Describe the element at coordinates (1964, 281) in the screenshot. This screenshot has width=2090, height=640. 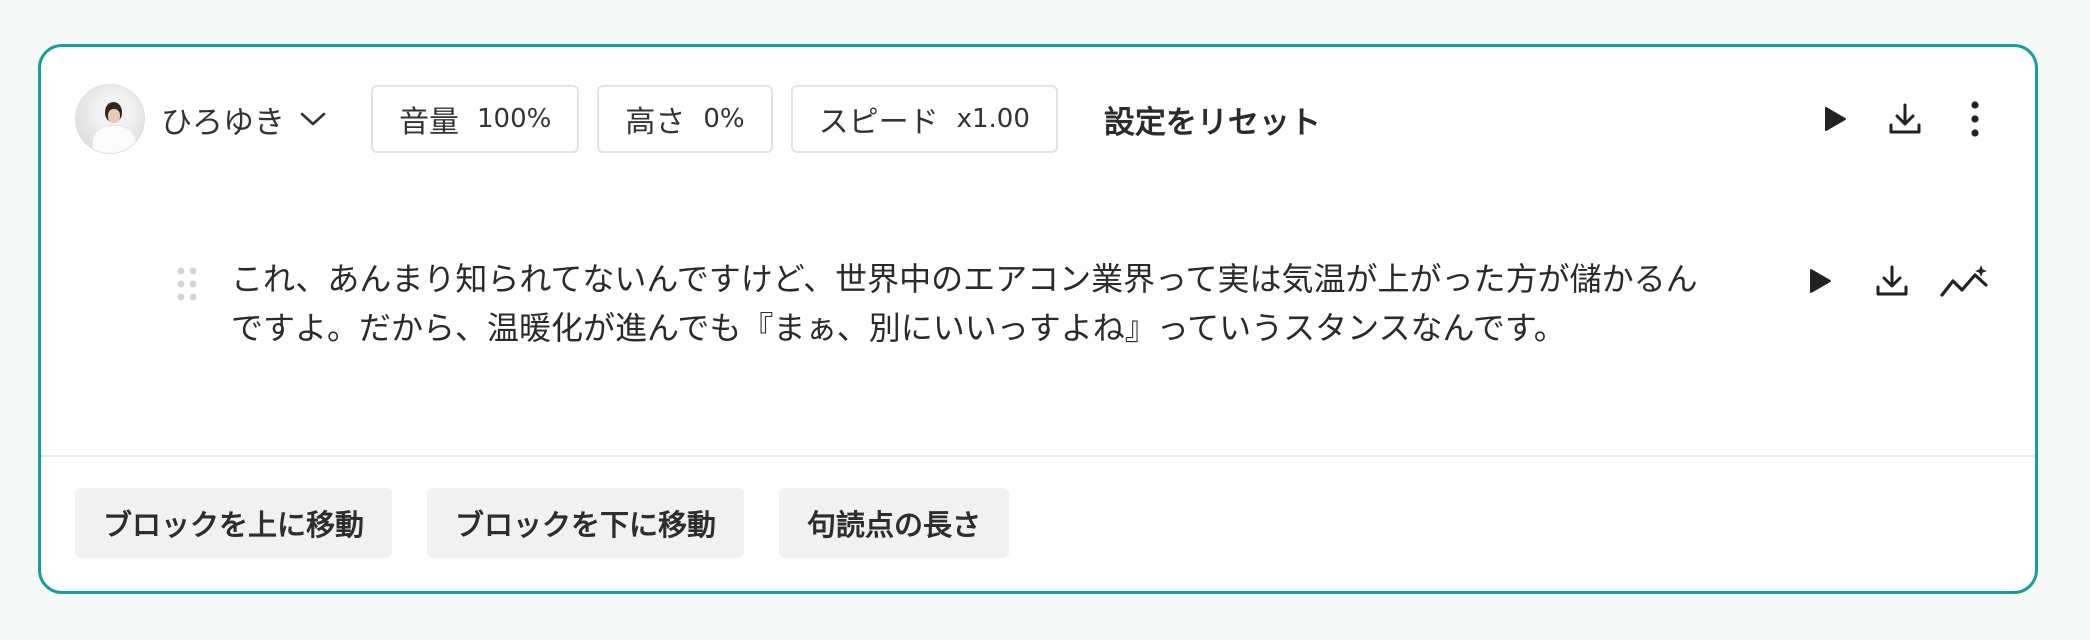
I see `sparkle-chart-icon` at that location.